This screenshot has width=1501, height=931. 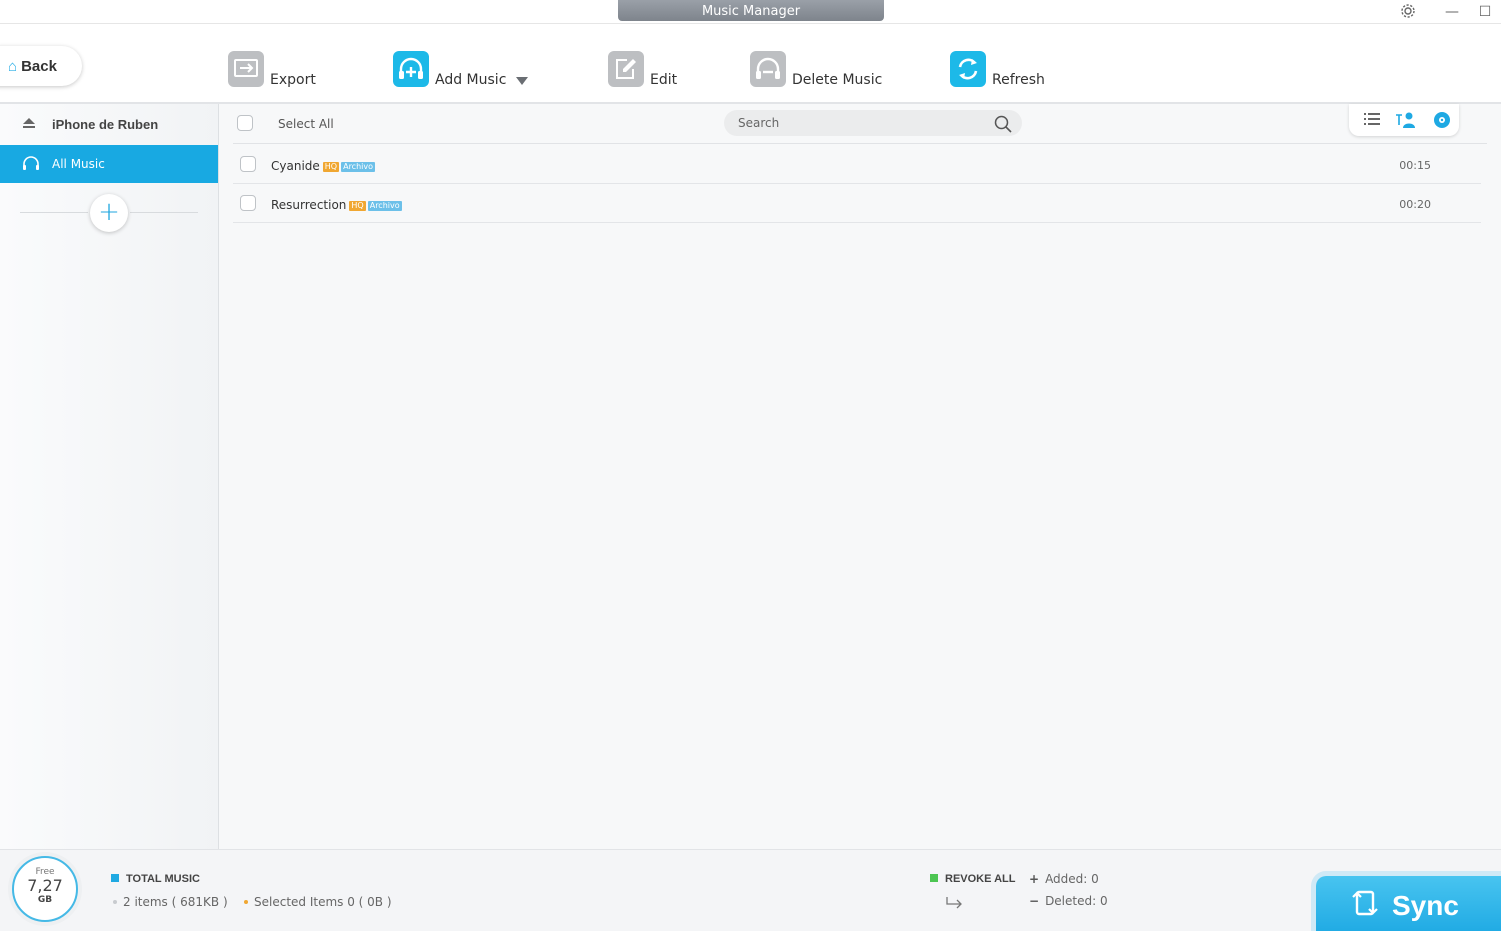 I want to click on storage-free-value: 7,27, so click(x=45, y=885).